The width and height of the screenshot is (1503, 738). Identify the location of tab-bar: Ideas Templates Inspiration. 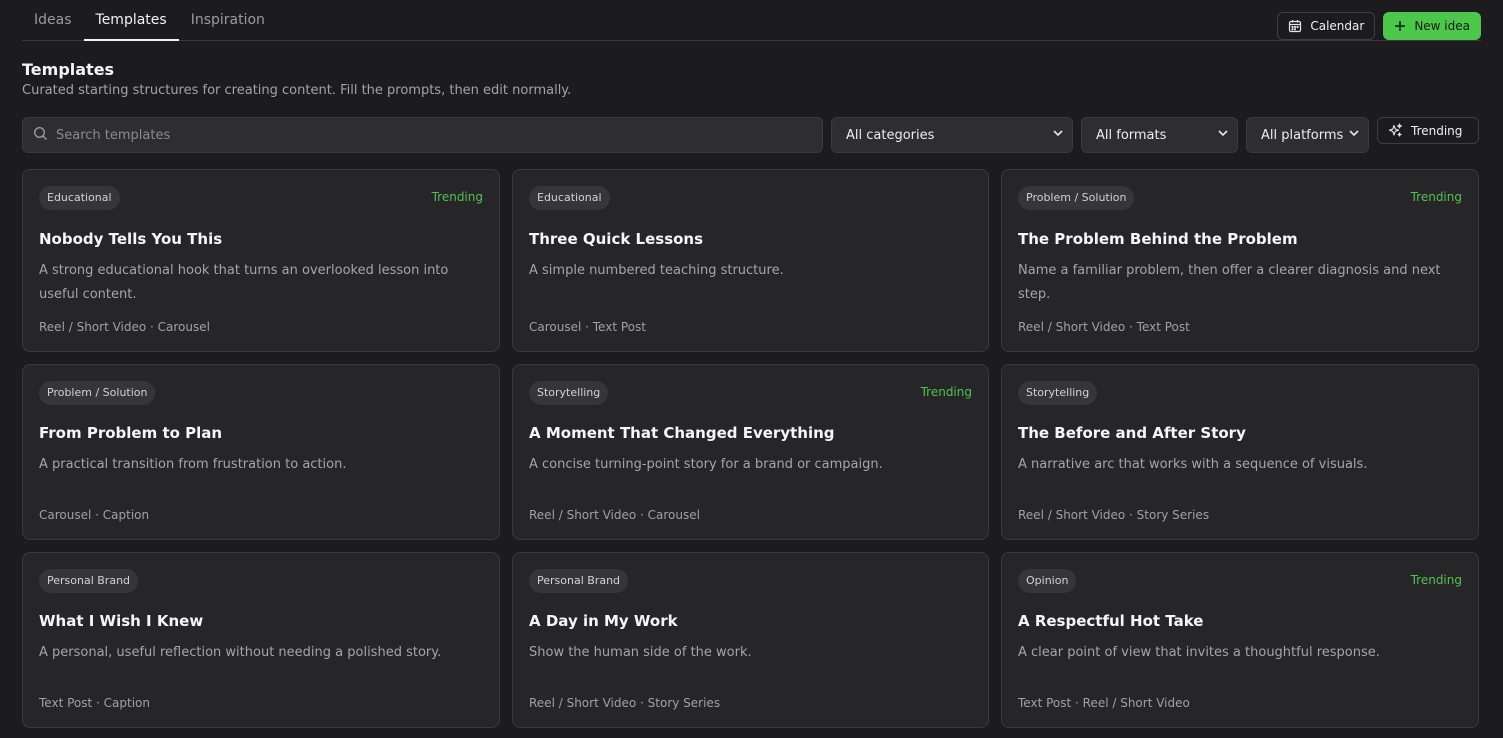
(149, 20).